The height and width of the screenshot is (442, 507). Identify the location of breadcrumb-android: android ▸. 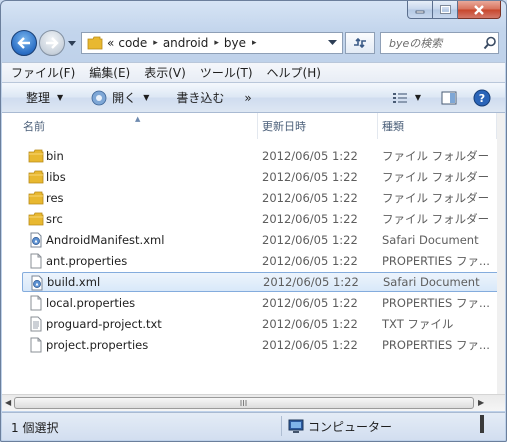
(193, 43).